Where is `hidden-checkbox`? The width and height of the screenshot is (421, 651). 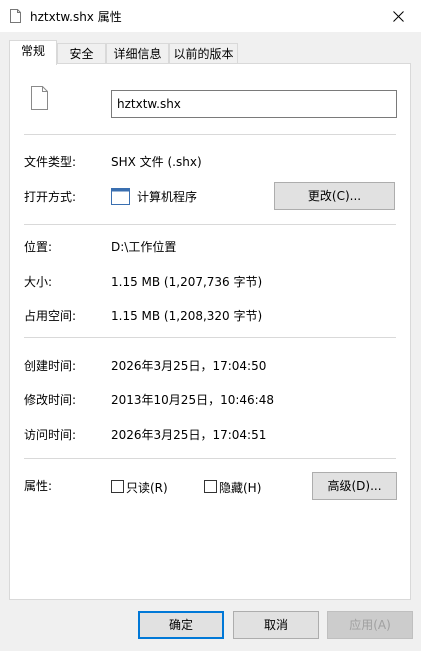 hidden-checkbox is located at coordinates (210, 486).